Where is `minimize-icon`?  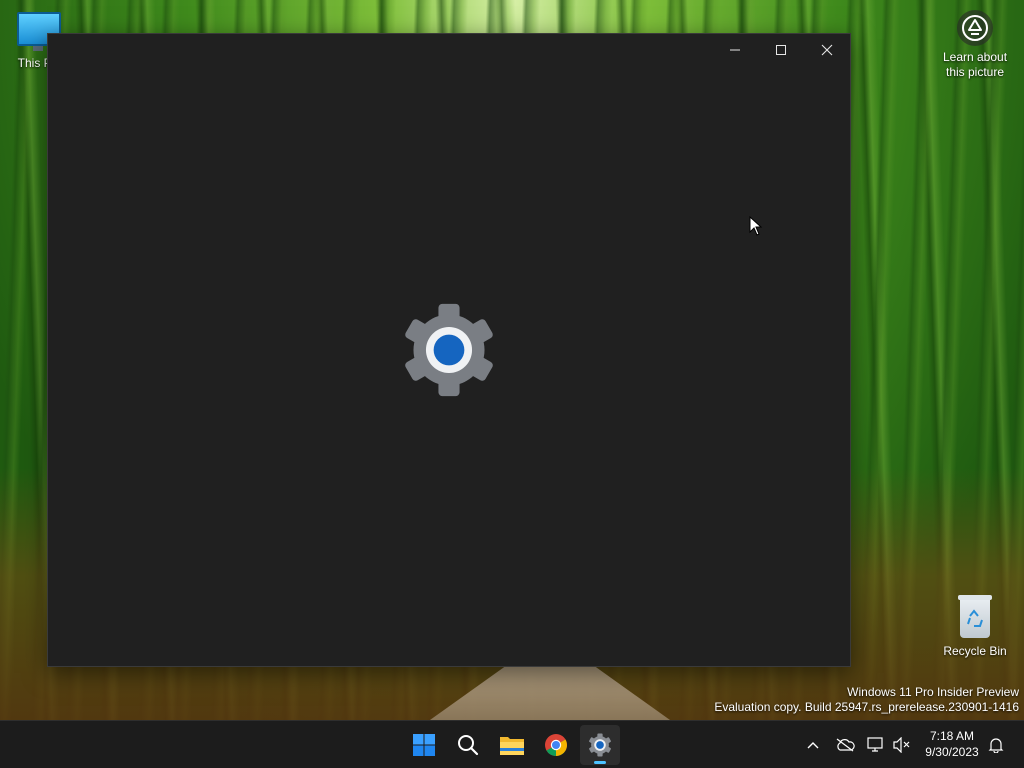 minimize-icon is located at coordinates (735, 50).